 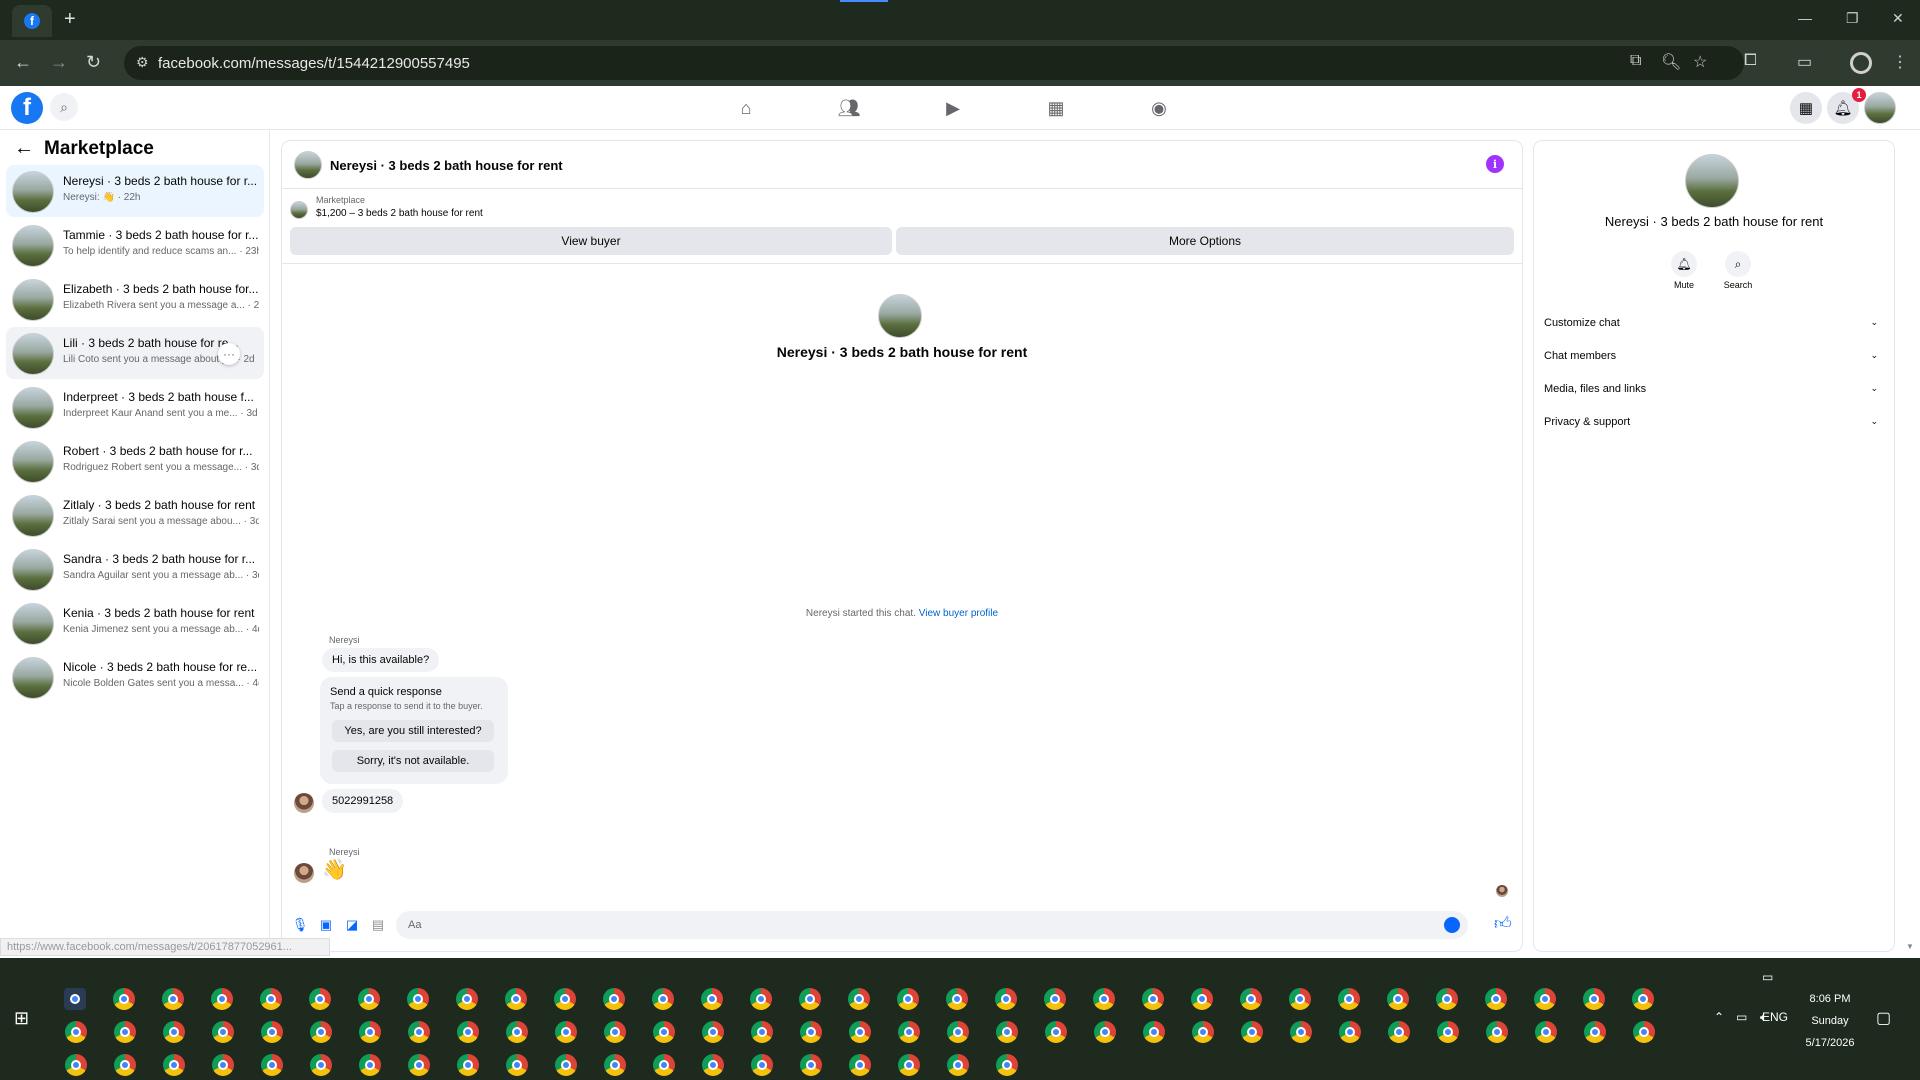 What do you see at coordinates (1910, 946) in the screenshot?
I see `scroll-down-arrow-icon: ▼` at bounding box center [1910, 946].